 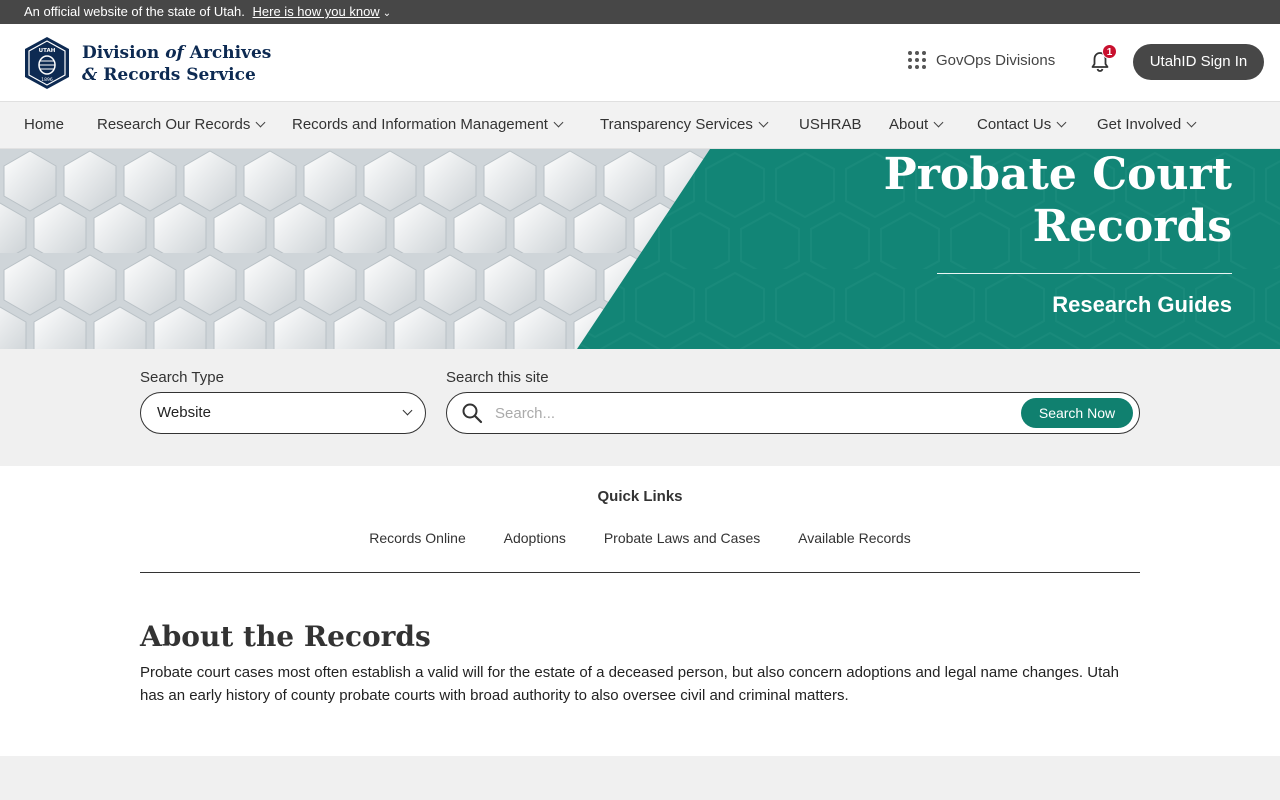 I want to click on nav-item-research-our-records: Research Our Records, so click(x=181, y=125).